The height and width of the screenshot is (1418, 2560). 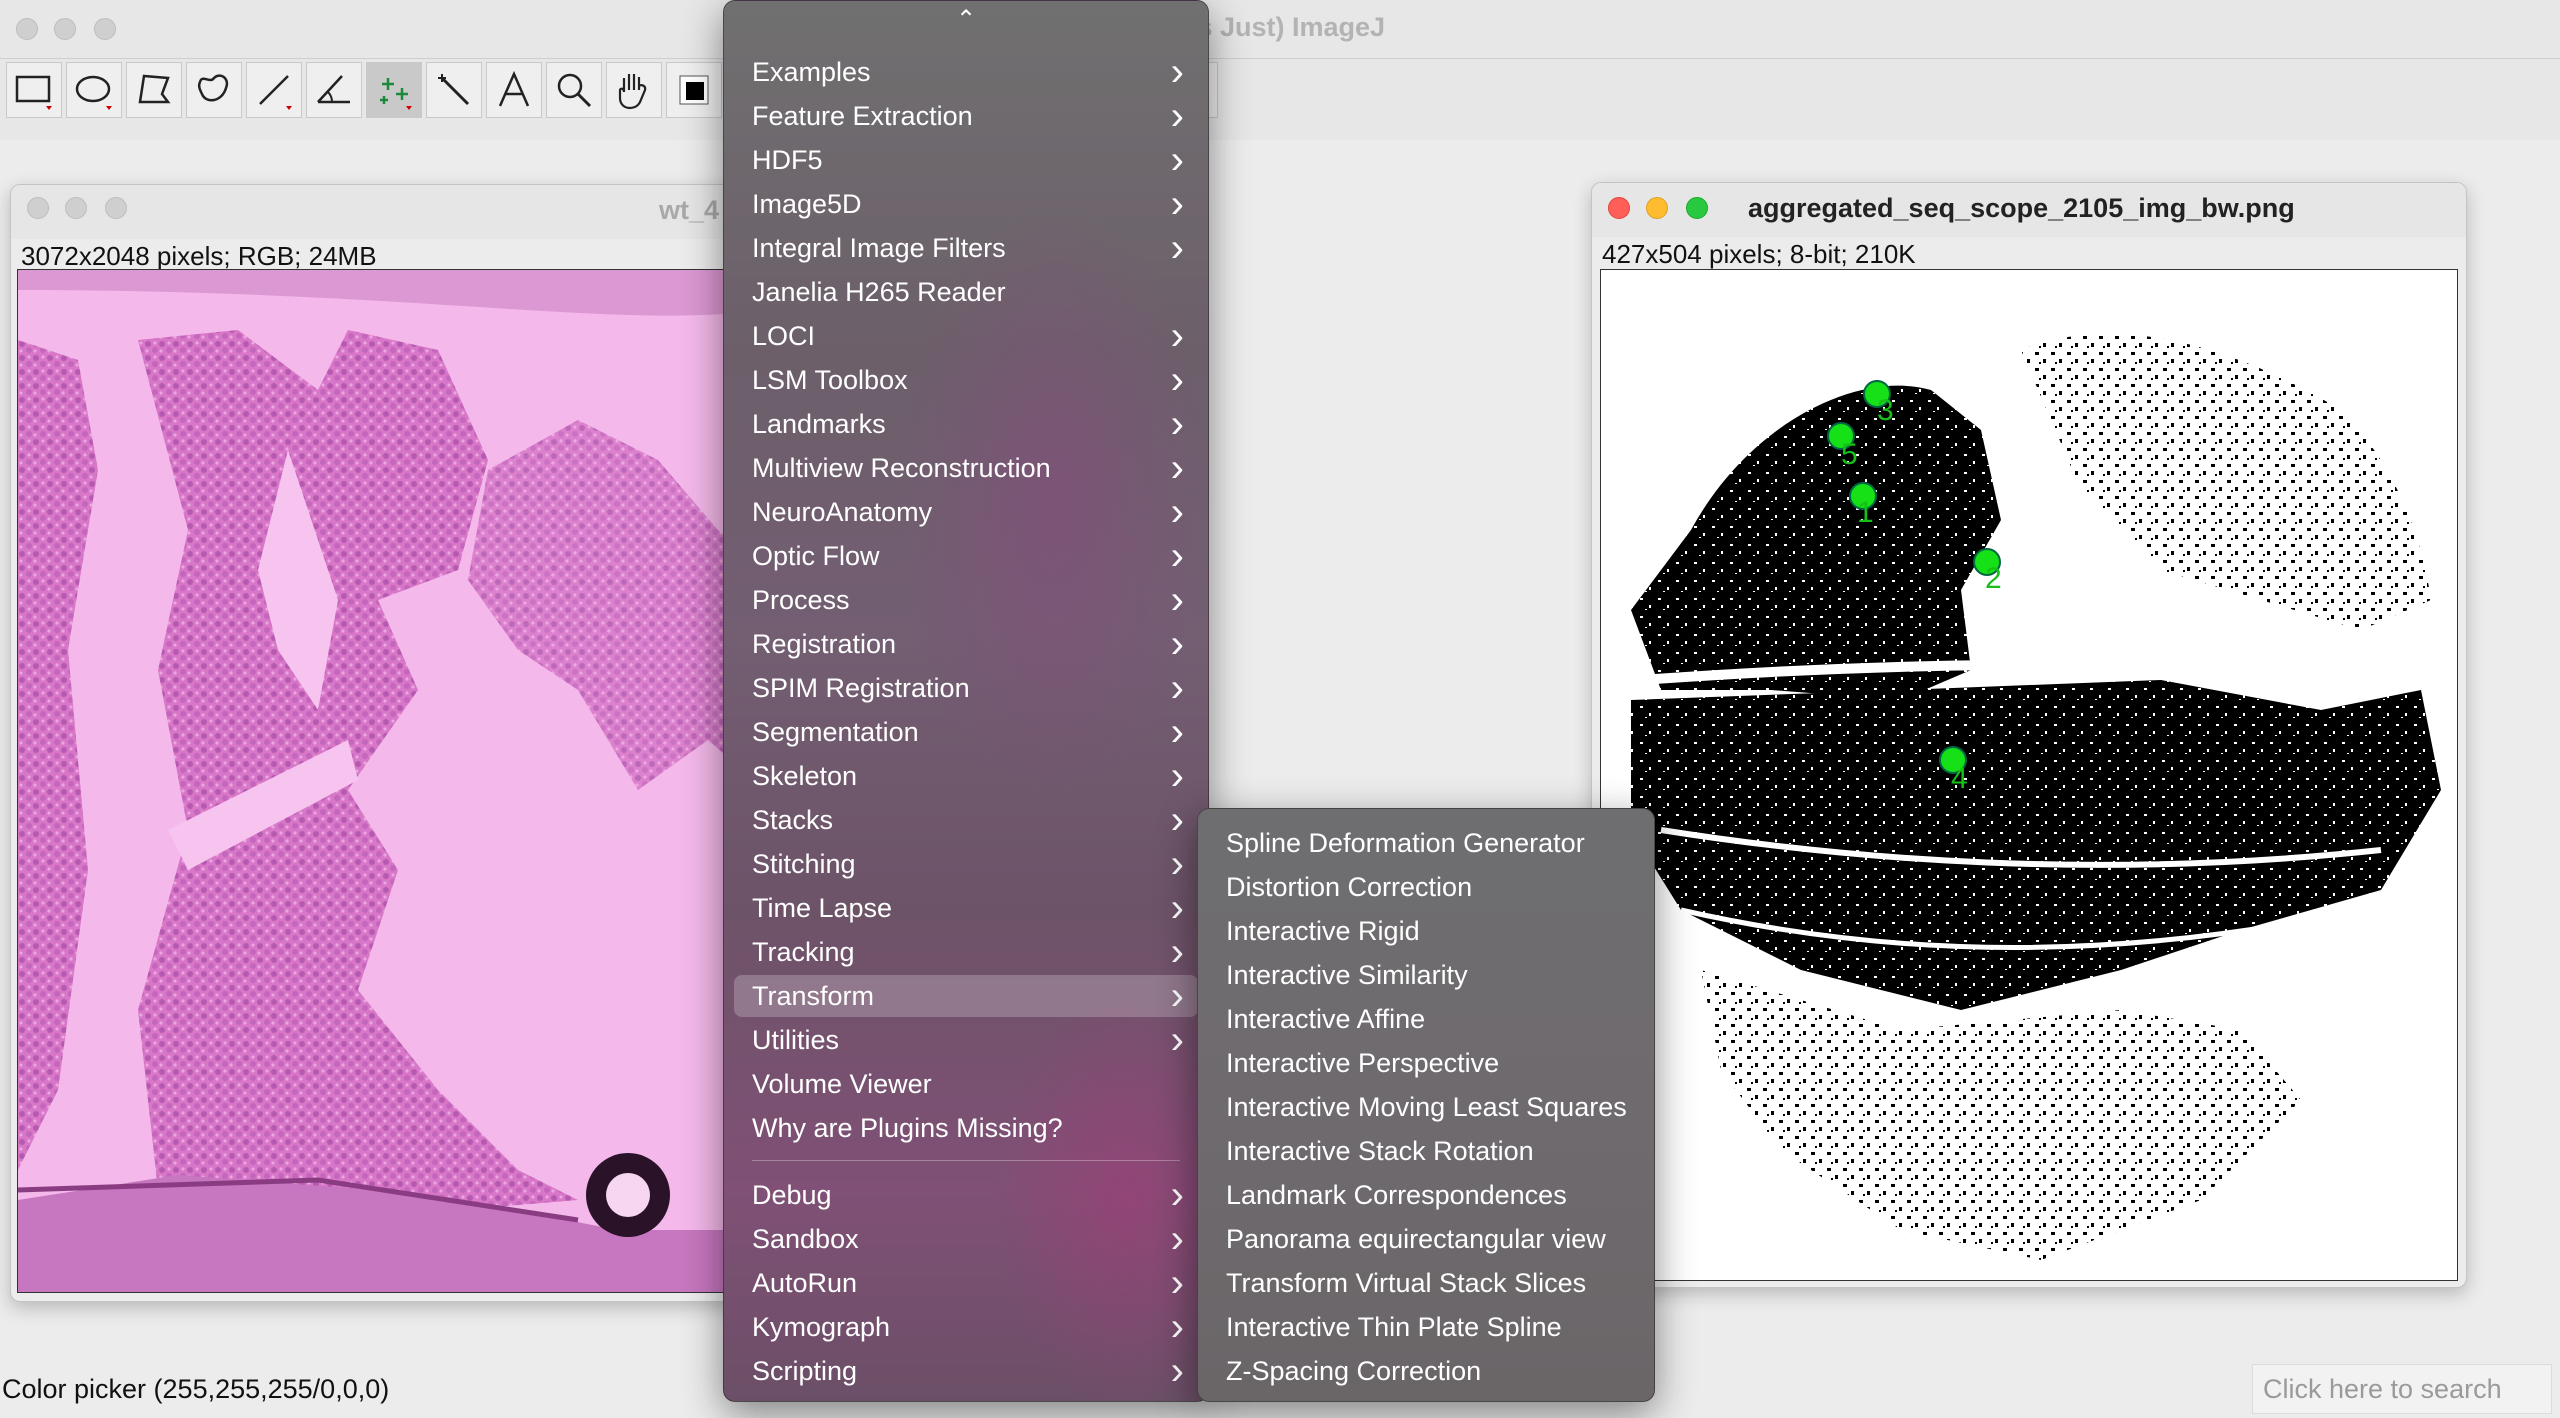 I want to click on menu-item: Interactive Moving Least Squares, so click(x=1426, y=1107).